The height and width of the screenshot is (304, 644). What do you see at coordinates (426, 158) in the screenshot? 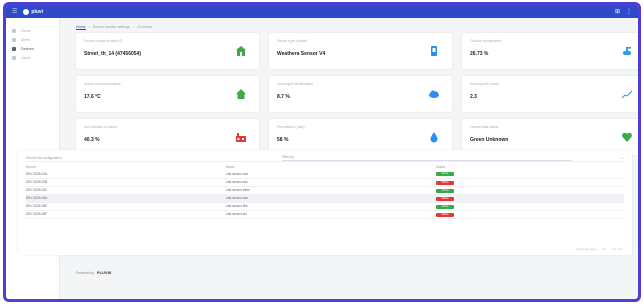
I see `filter-select: Filter by` at bounding box center [426, 158].